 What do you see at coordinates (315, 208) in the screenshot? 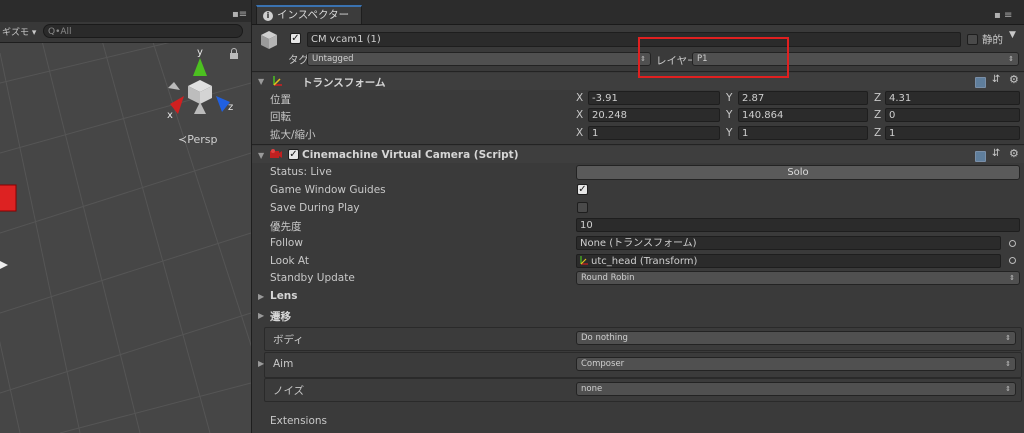
I see `save-during-play-label: Save During Play` at bounding box center [315, 208].